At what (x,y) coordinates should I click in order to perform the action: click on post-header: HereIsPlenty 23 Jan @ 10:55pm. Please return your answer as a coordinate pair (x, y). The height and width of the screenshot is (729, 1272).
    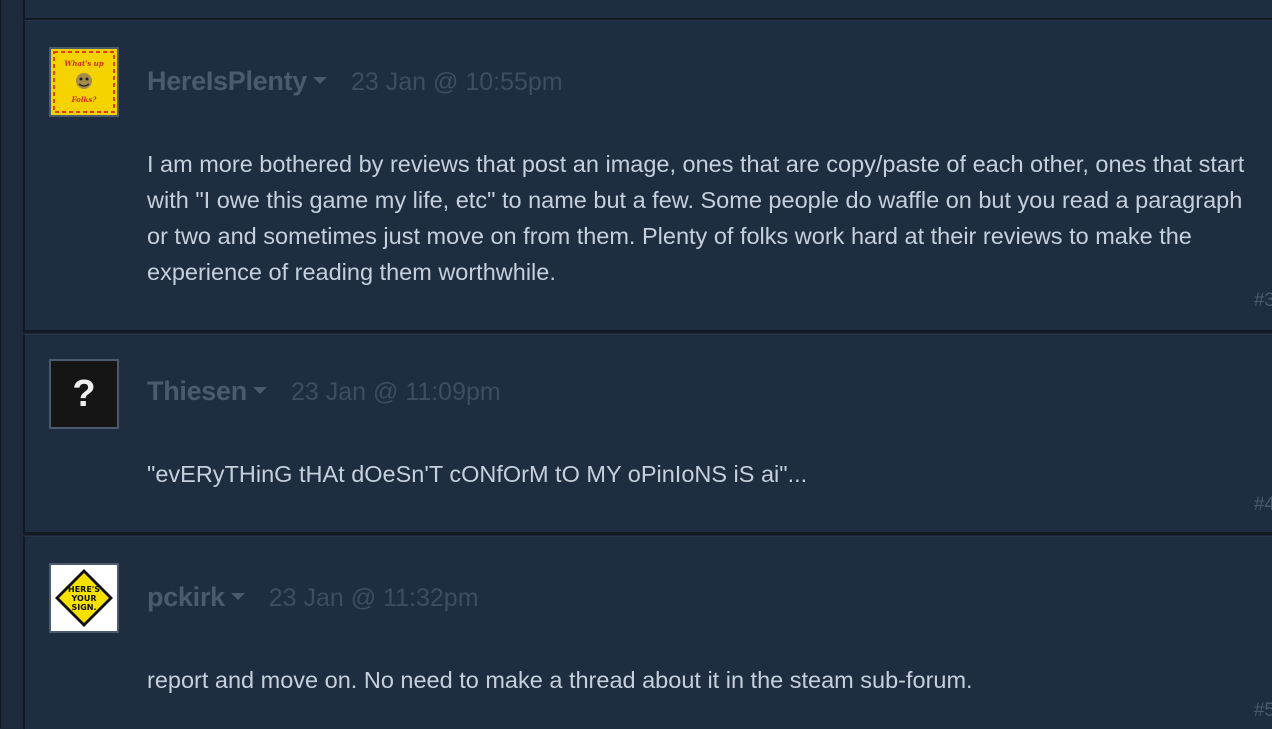
    Looking at the image, I should click on (355, 81).